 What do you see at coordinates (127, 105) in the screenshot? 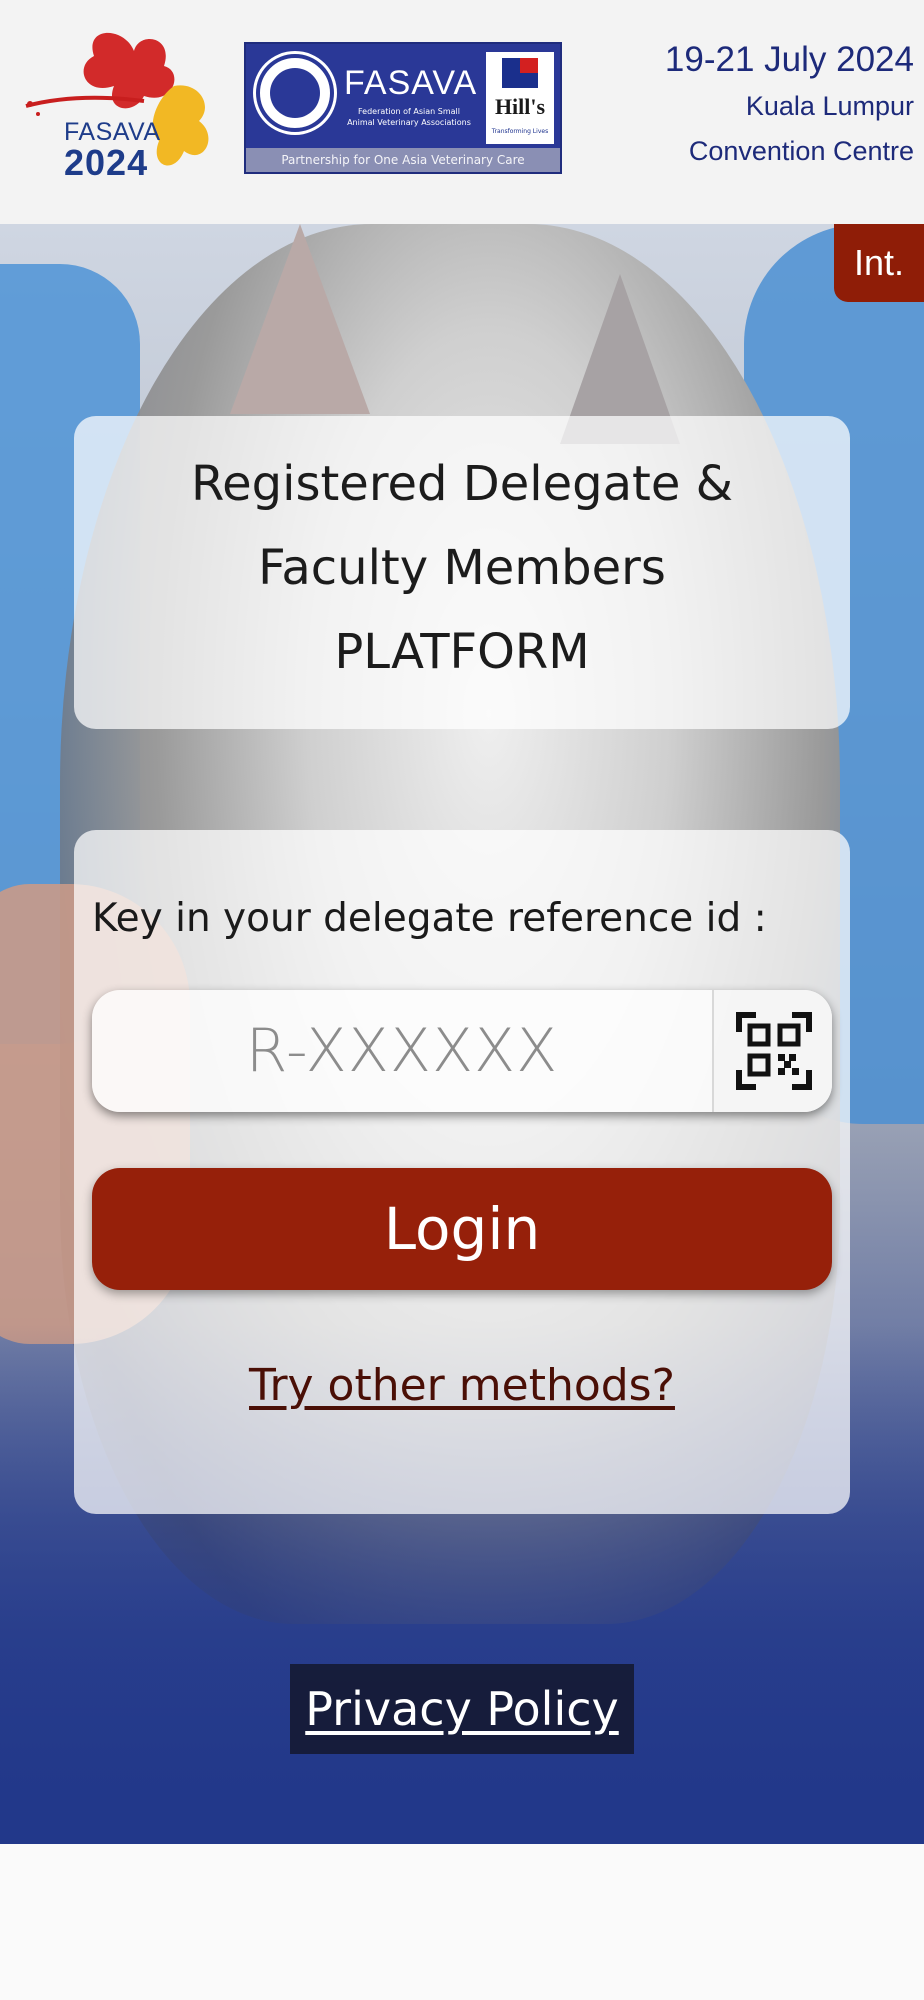
I see `fasava-2024-logo: FASAVA 2024` at bounding box center [127, 105].